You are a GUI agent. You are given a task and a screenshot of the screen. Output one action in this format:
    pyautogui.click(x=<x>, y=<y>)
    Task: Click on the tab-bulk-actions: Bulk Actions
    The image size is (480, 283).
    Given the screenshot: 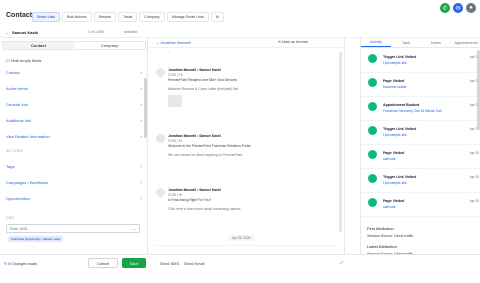 What is the action you would take?
    pyautogui.click(x=76, y=17)
    